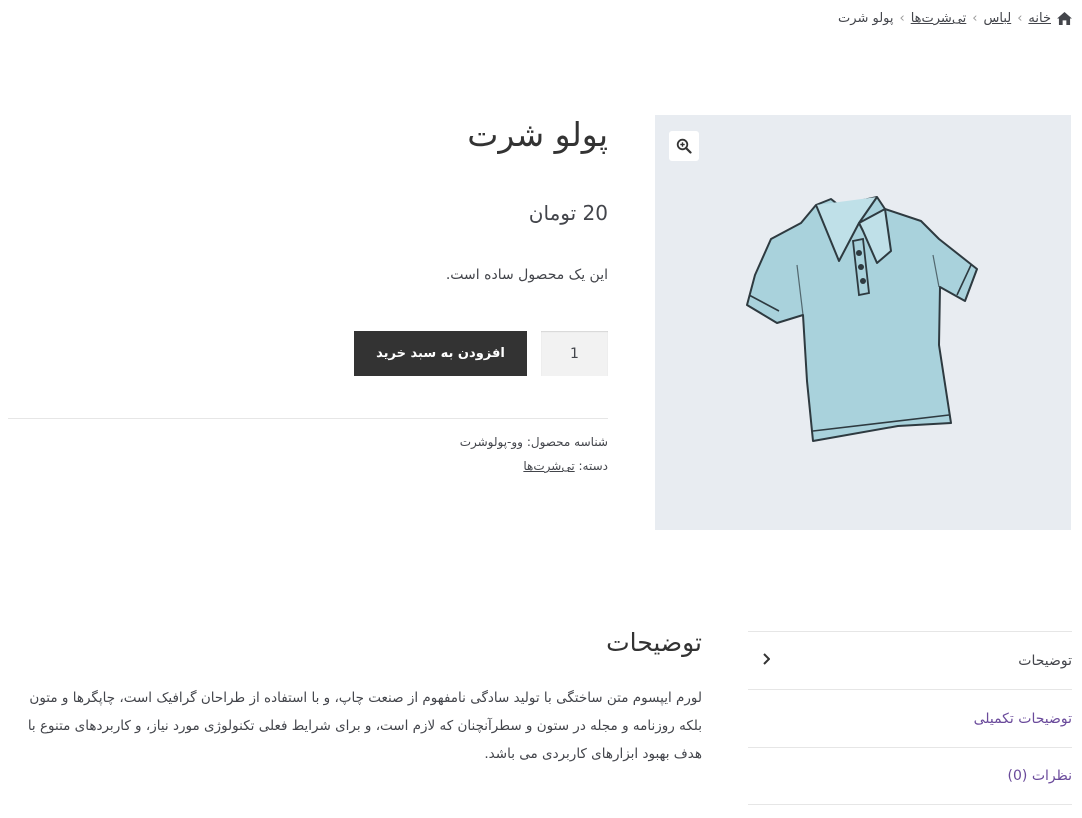 The height and width of the screenshot is (818, 1082). What do you see at coordinates (593, 466) in the screenshot?
I see `category-label: دسته:` at bounding box center [593, 466].